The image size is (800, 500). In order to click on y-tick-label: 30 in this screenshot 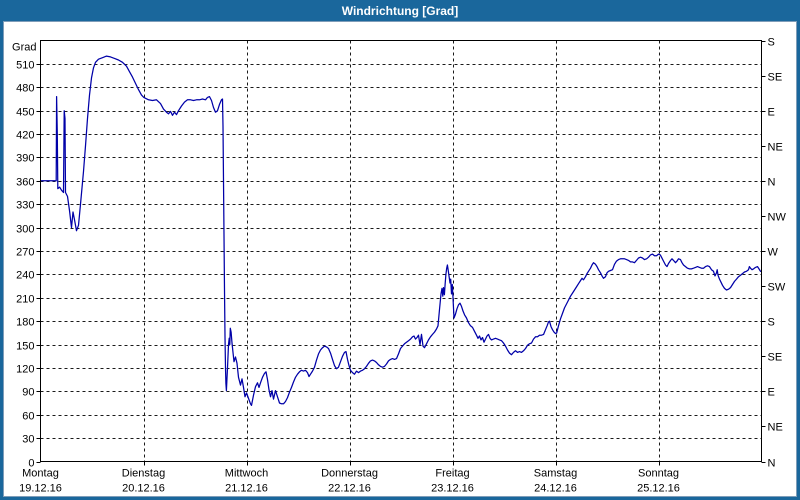, I will do `click(28, 440)`.